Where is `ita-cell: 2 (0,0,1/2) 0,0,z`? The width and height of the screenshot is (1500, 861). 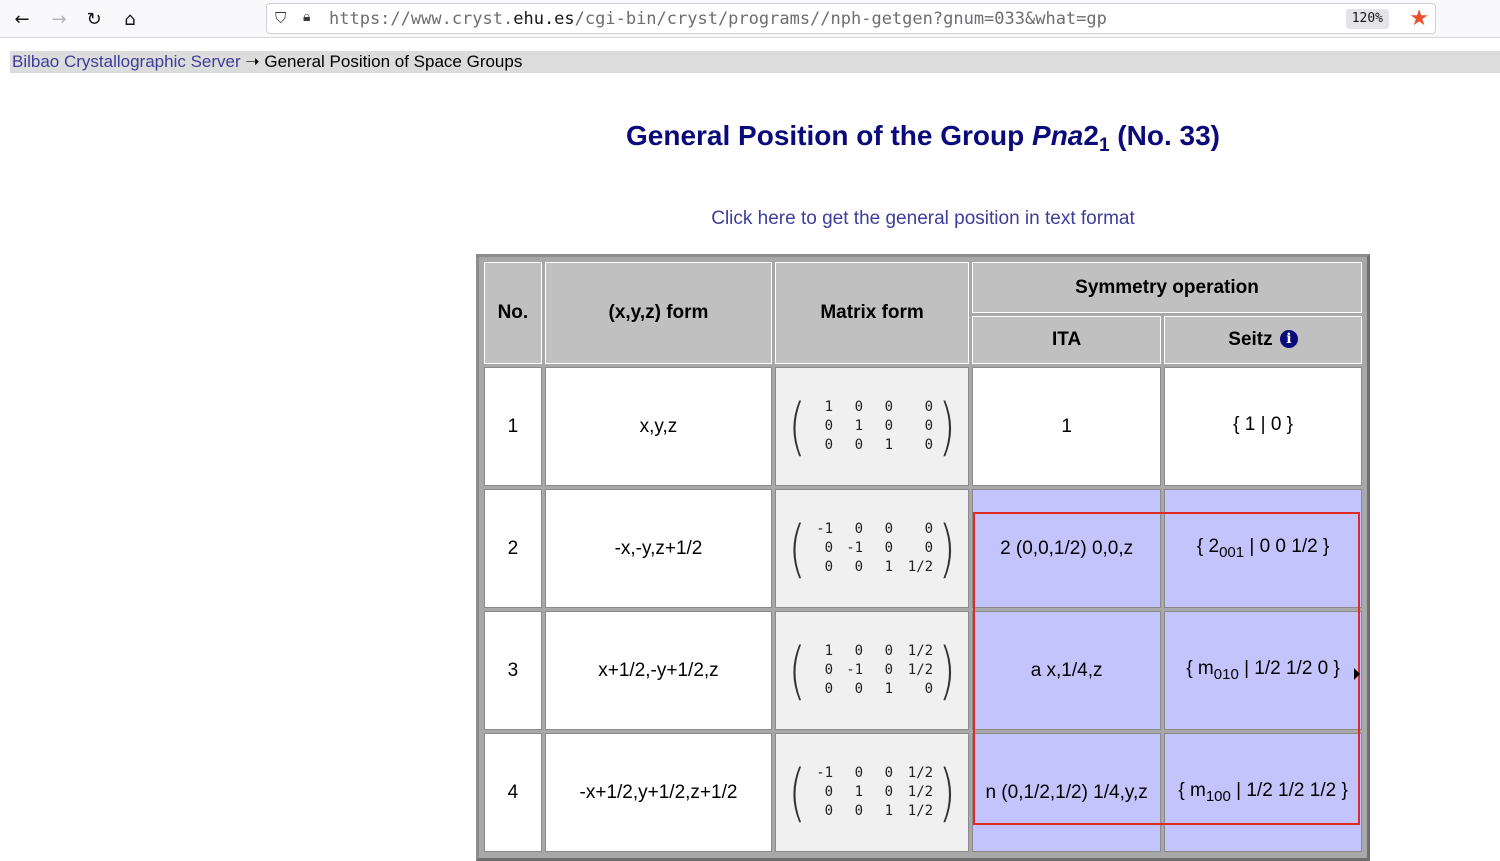
ita-cell: 2 (0,0,1/2) 0,0,z is located at coordinates (1067, 548).